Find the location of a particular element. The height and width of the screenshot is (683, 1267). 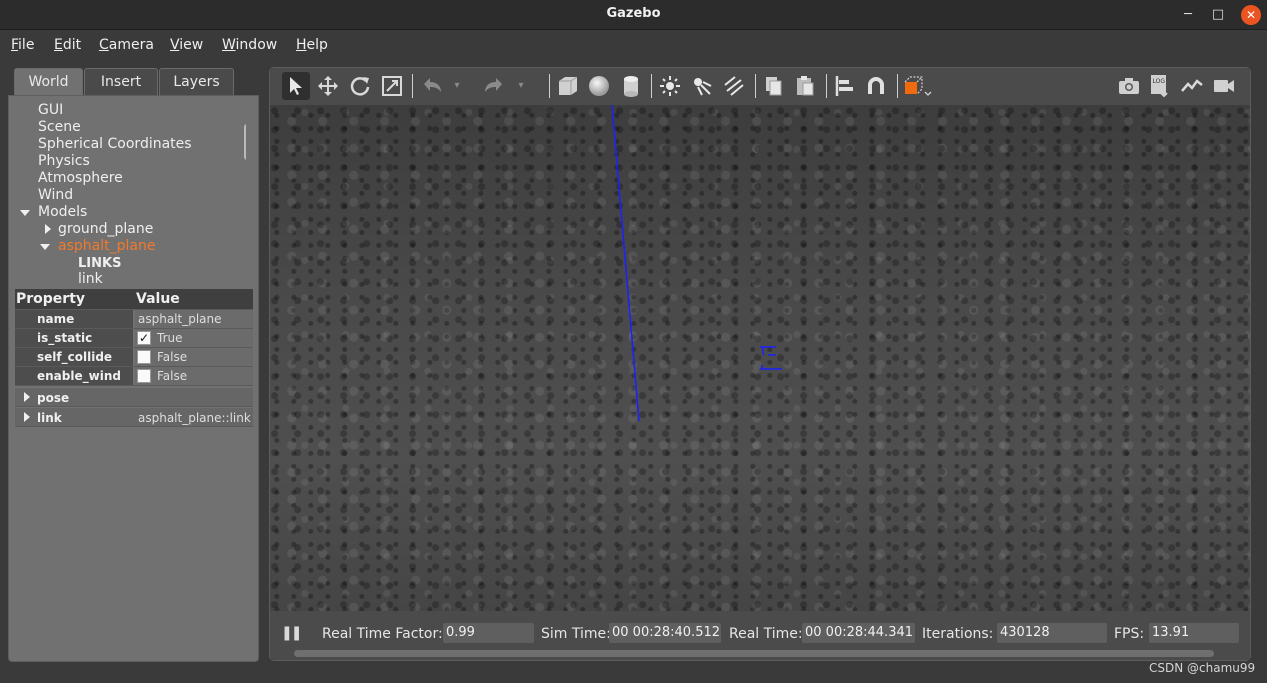

copy-icon is located at coordinates (774, 86).